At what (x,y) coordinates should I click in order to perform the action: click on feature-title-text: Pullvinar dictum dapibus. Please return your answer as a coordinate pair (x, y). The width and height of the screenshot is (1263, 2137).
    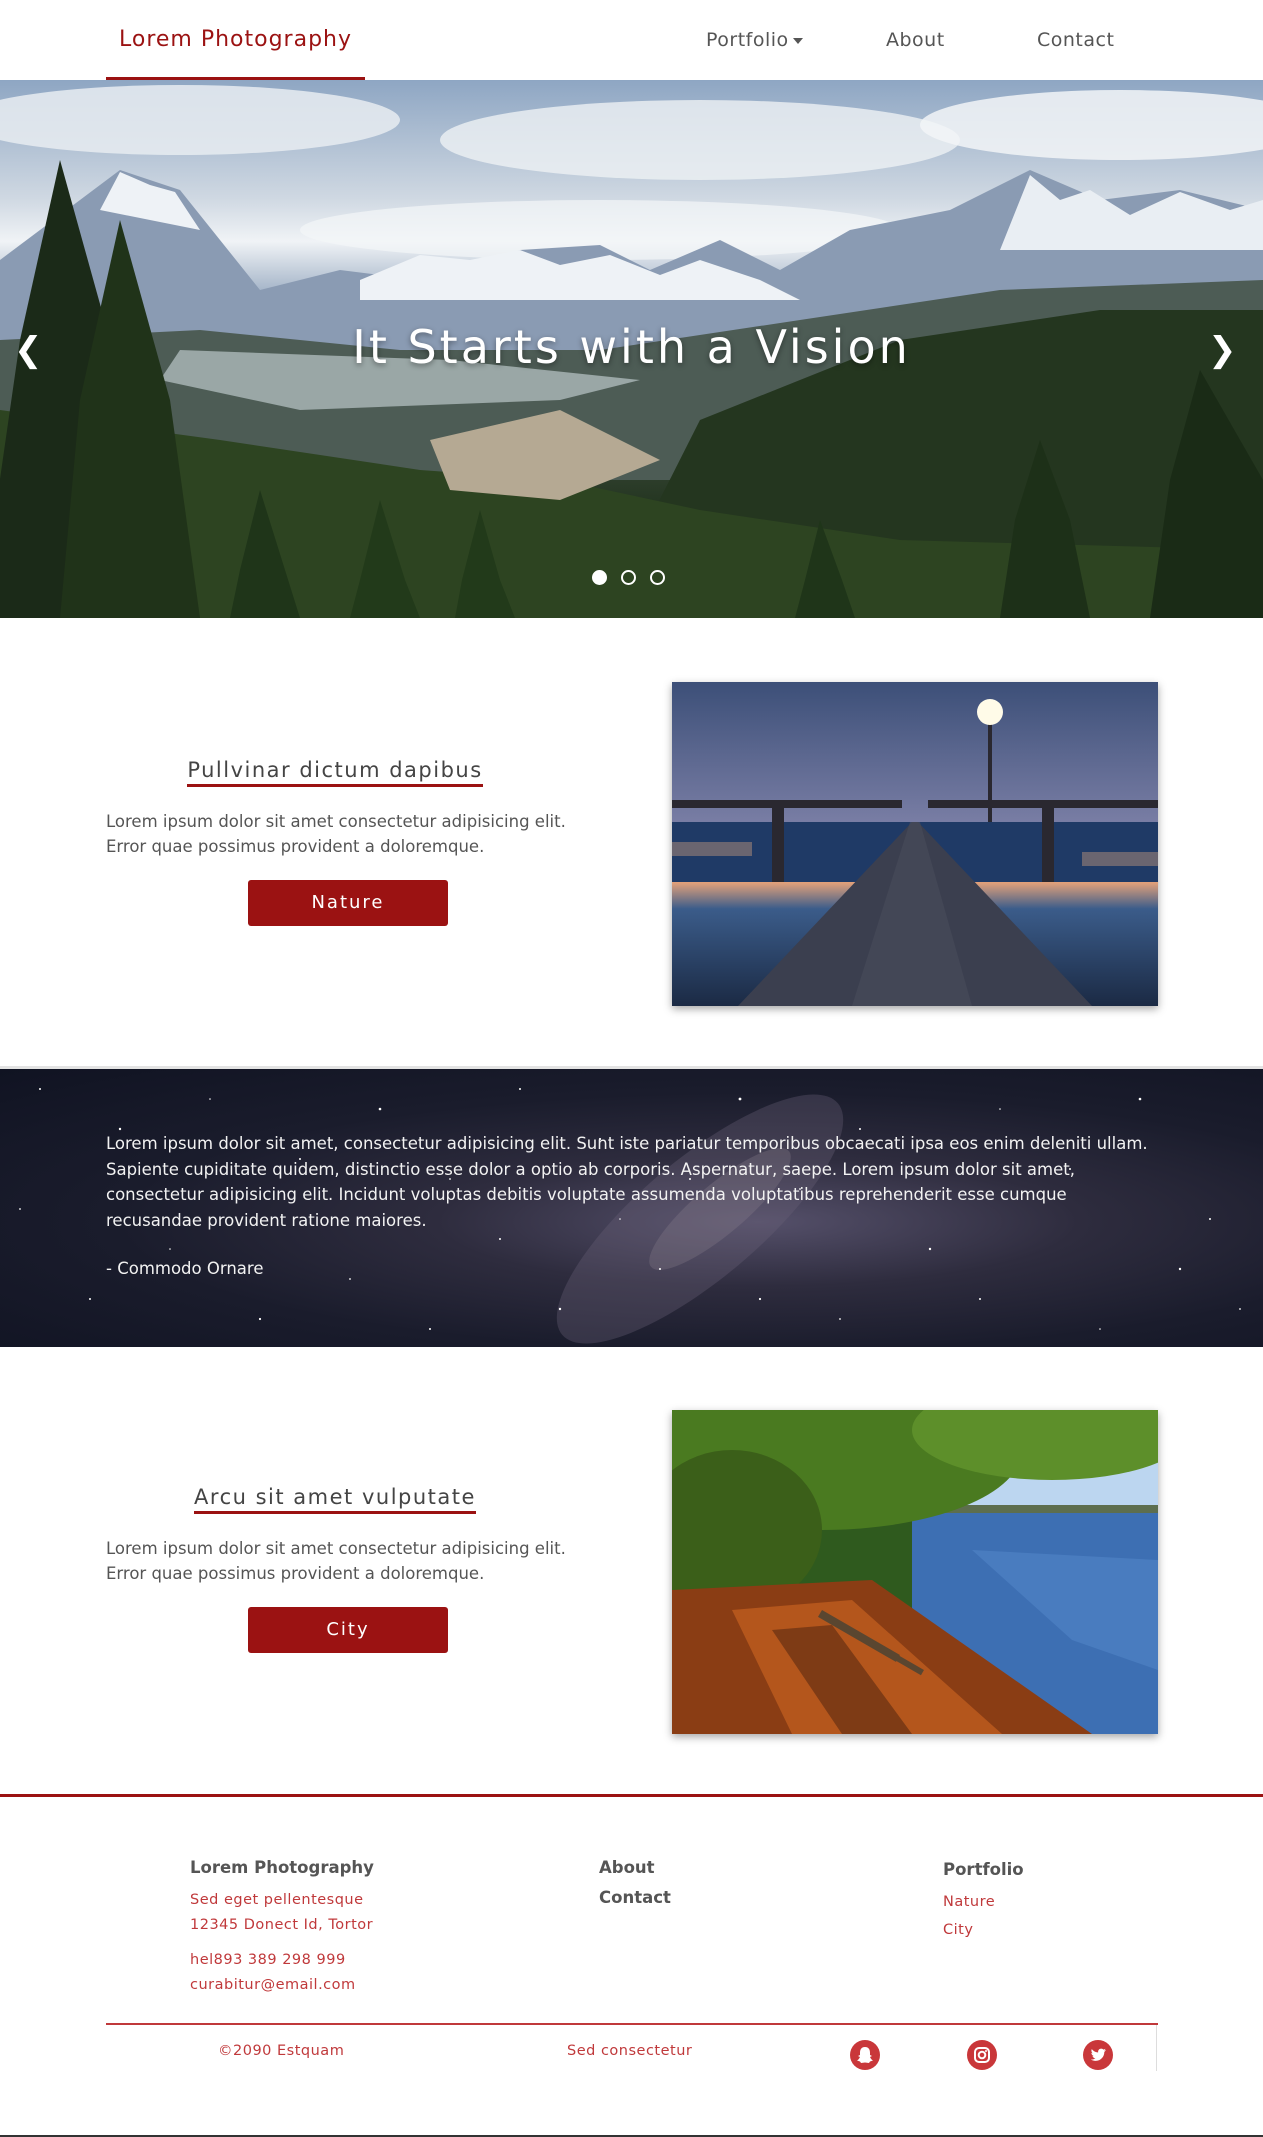
    Looking at the image, I should click on (335, 772).